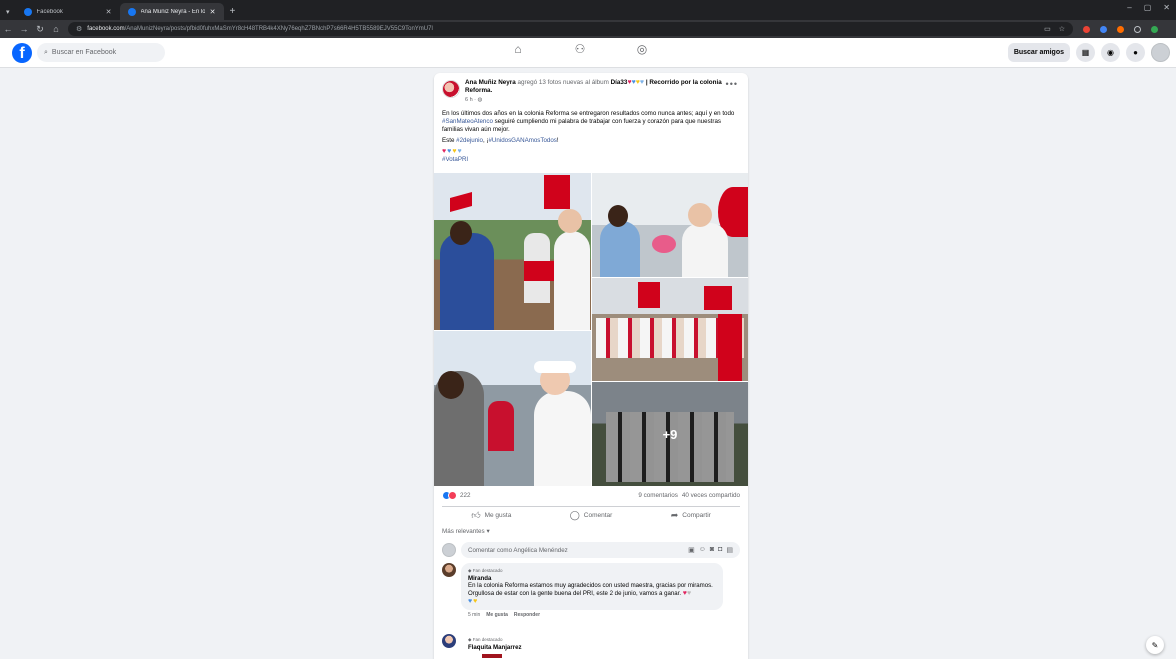 This screenshot has height=659, width=1176. I want to click on profile-icon, so click(1154, 29).